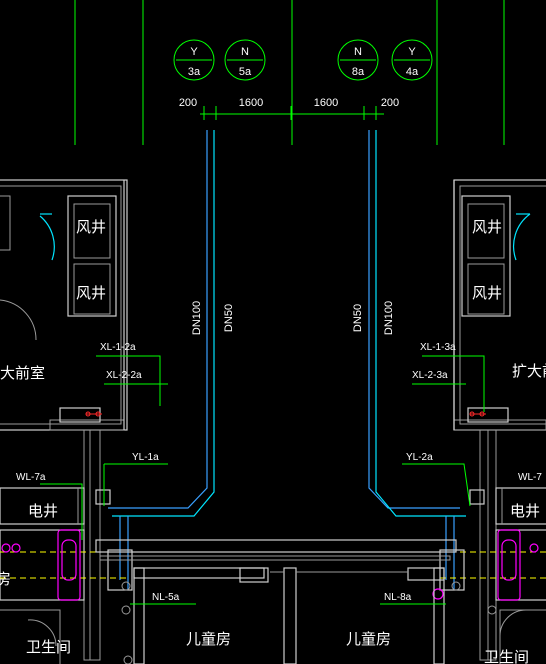  I want to click on dimension-200-right: 200, so click(390, 103).